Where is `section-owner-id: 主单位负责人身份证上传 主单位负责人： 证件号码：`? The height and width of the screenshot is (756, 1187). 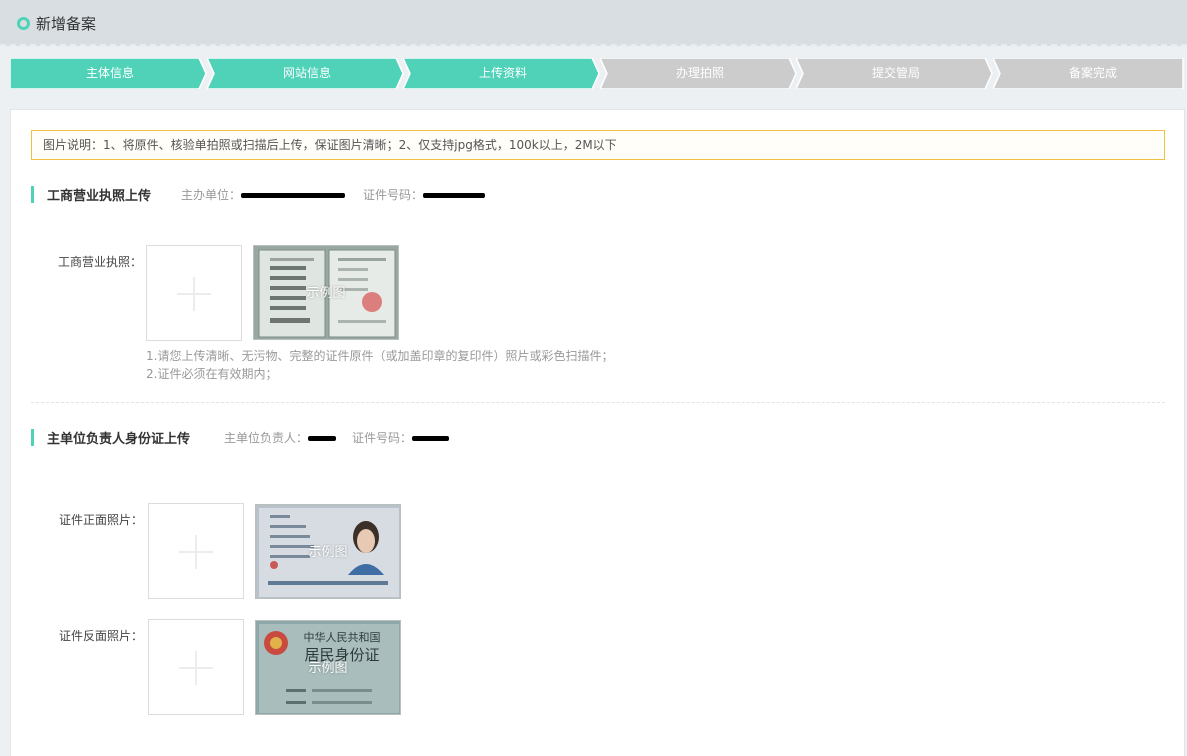
section-owner-id: 主单位负责人身份证上传 主单位负责人： 证件号码： is located at coordinates (331, 437).